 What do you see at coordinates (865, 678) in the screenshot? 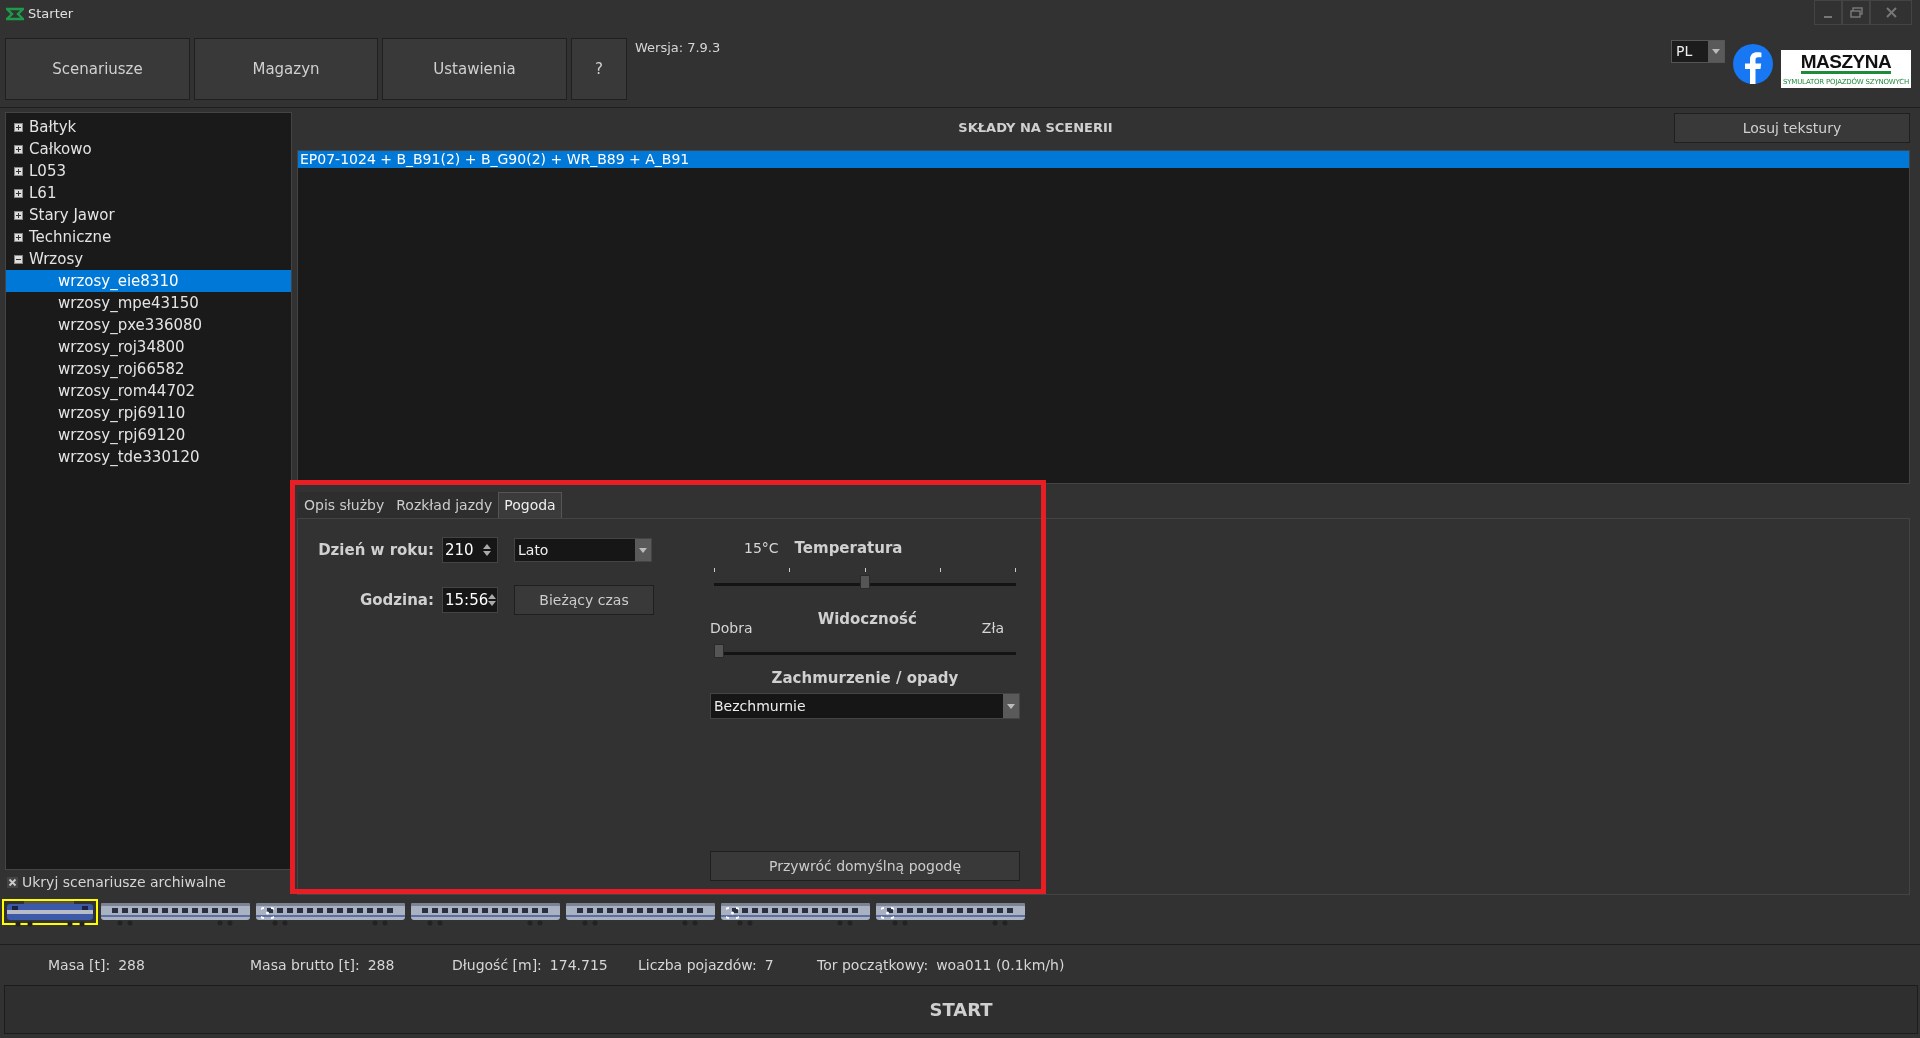
I see `section-label: Zachmurzenie / opady` at bounding box center [865, 678].